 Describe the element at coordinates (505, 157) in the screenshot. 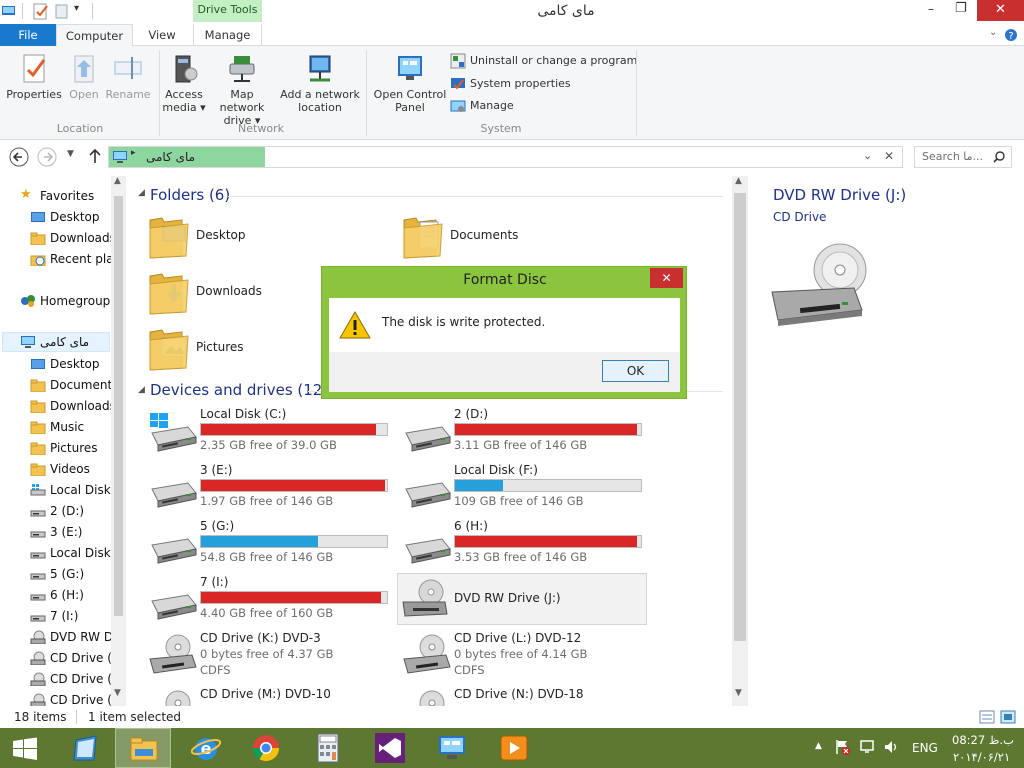

I see `address-bar: ▸ ماى كامى ⌄ ✕` at that location.